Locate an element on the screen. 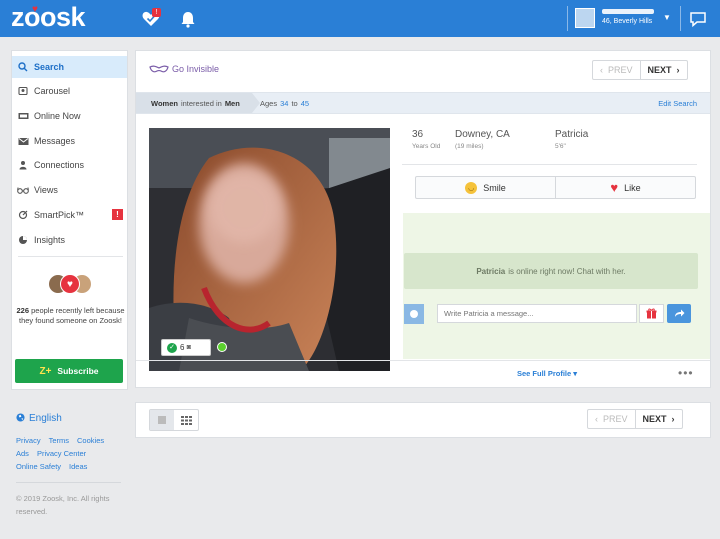  sidebar-item-carousel: Carousel is located at coordinates (69, 91).